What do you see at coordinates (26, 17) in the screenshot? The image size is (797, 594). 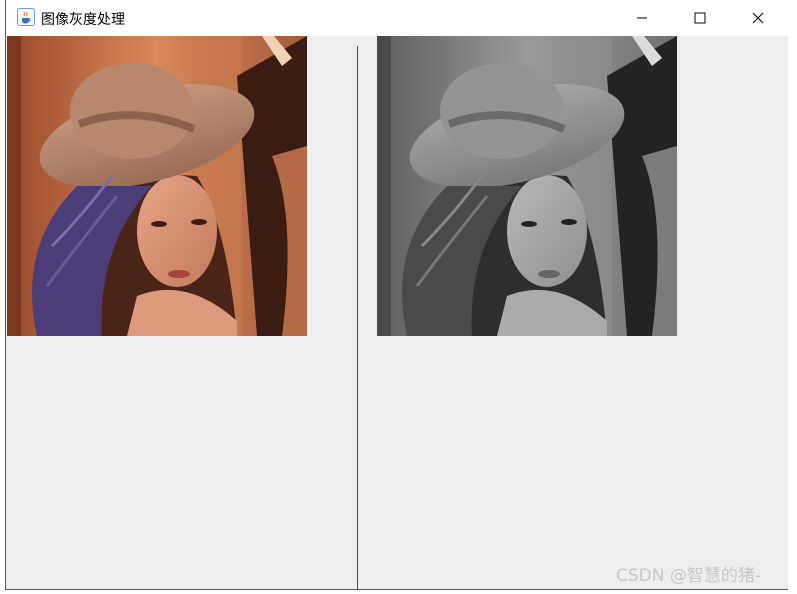 I see `java-cup-icon` at bounding box center [26, 17].